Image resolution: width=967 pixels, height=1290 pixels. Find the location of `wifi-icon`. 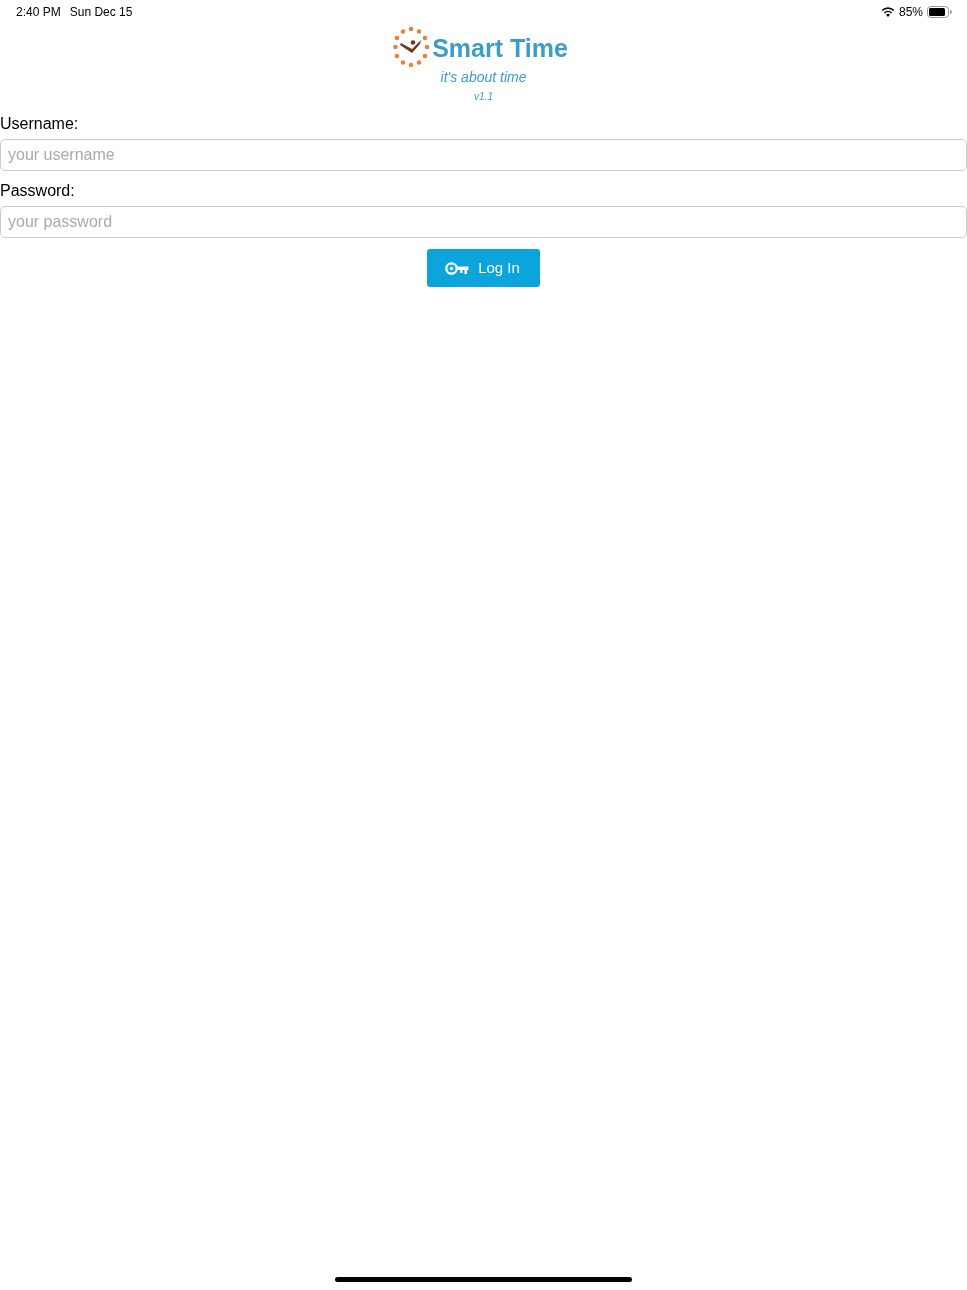

wifi-icon is located at coordinates (887, 11).